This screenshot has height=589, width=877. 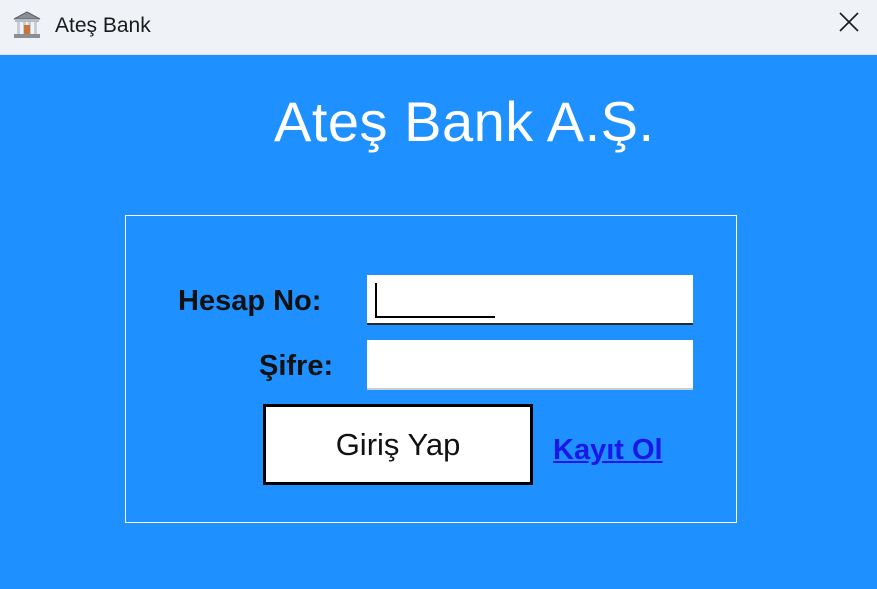 I want to click on text-caret, so click(x=376, y=299).